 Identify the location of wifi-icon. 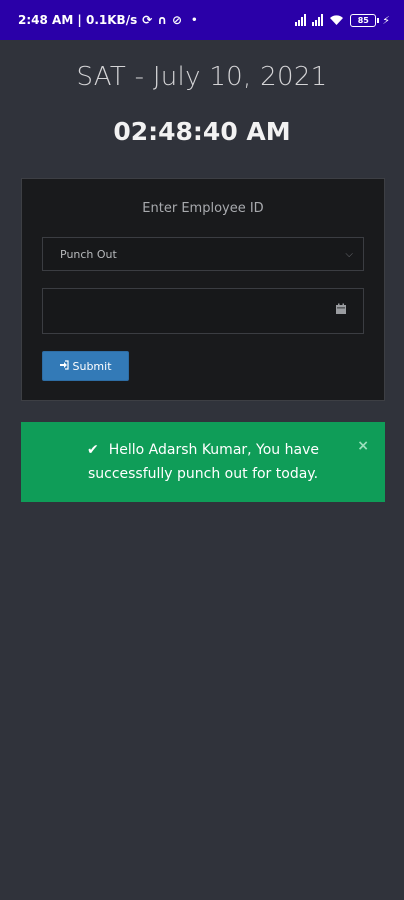
(336, 20).